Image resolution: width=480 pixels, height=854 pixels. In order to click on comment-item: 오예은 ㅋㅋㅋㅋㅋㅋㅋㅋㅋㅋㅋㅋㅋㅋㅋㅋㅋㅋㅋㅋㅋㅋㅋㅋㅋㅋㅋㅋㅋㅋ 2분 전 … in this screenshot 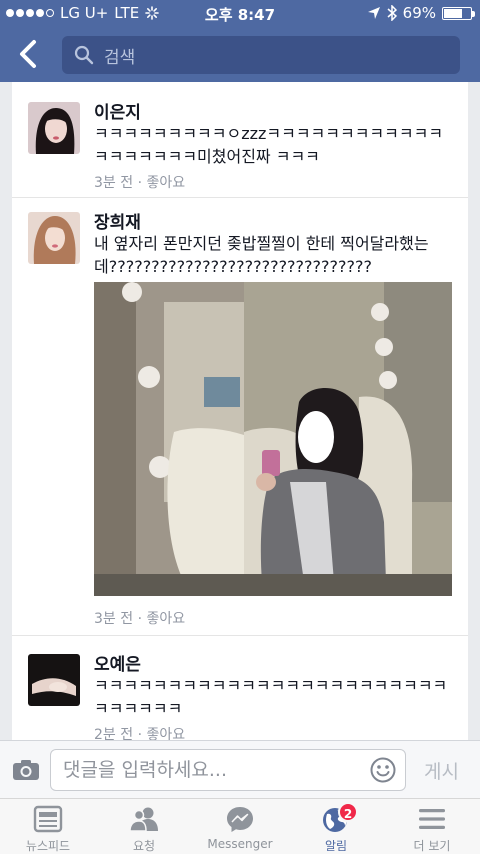, I will do `click(240, 688)`.